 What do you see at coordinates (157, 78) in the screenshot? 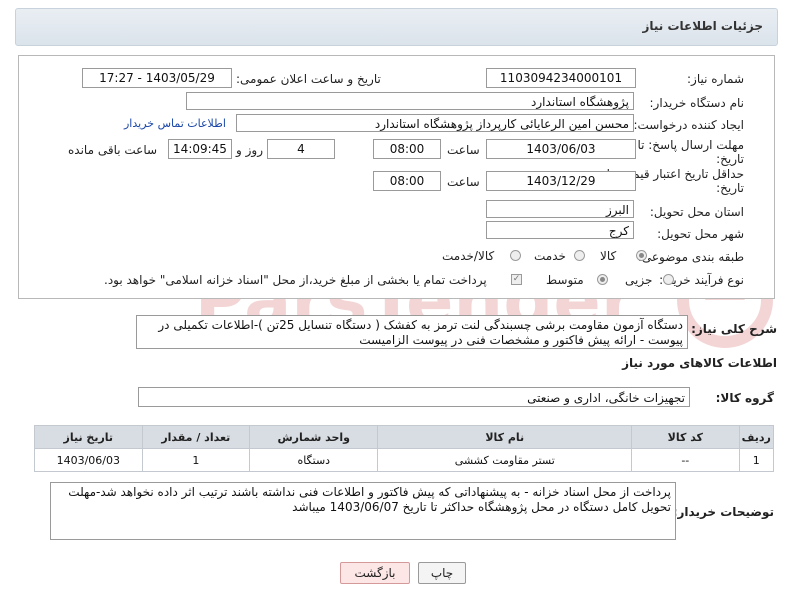
I see `announce-field: 1403/05/29 - 17:27` at bounding box center [157, 78].